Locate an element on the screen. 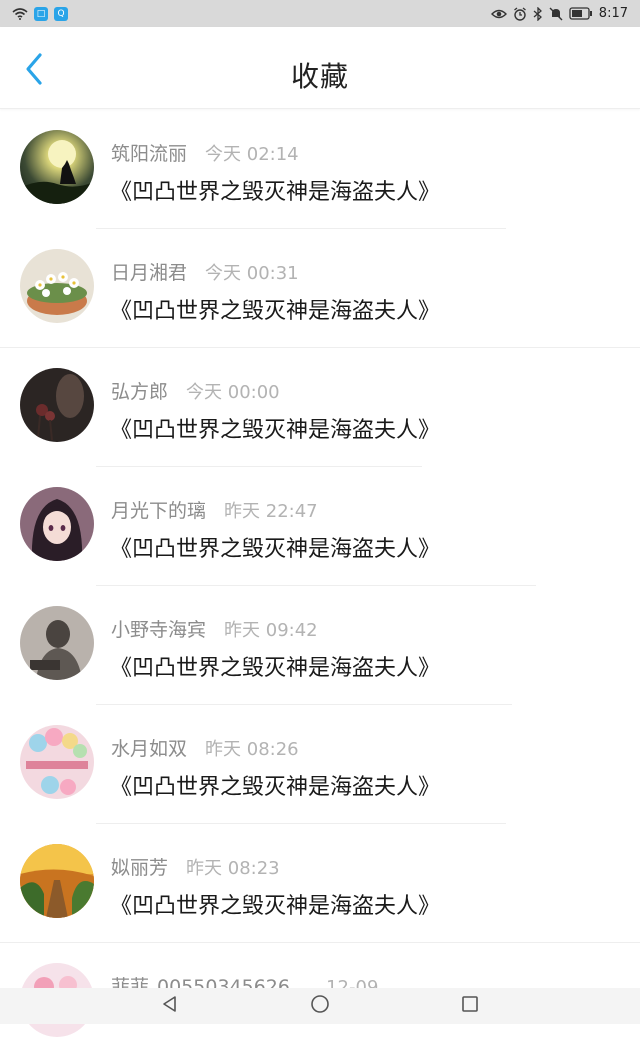 This screenshot has width=640, height=1062. battery-icon is located at coordinates (581, 13).